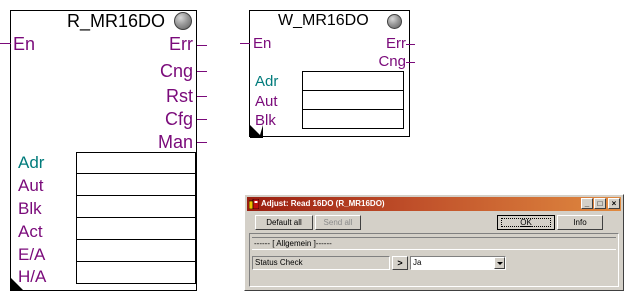 The width and height of the screenshot is (628, 291). What do you see at coordinates (587, 203) in the screenshot?
I see `minimize-button: _` at bounding box center [587, 203].